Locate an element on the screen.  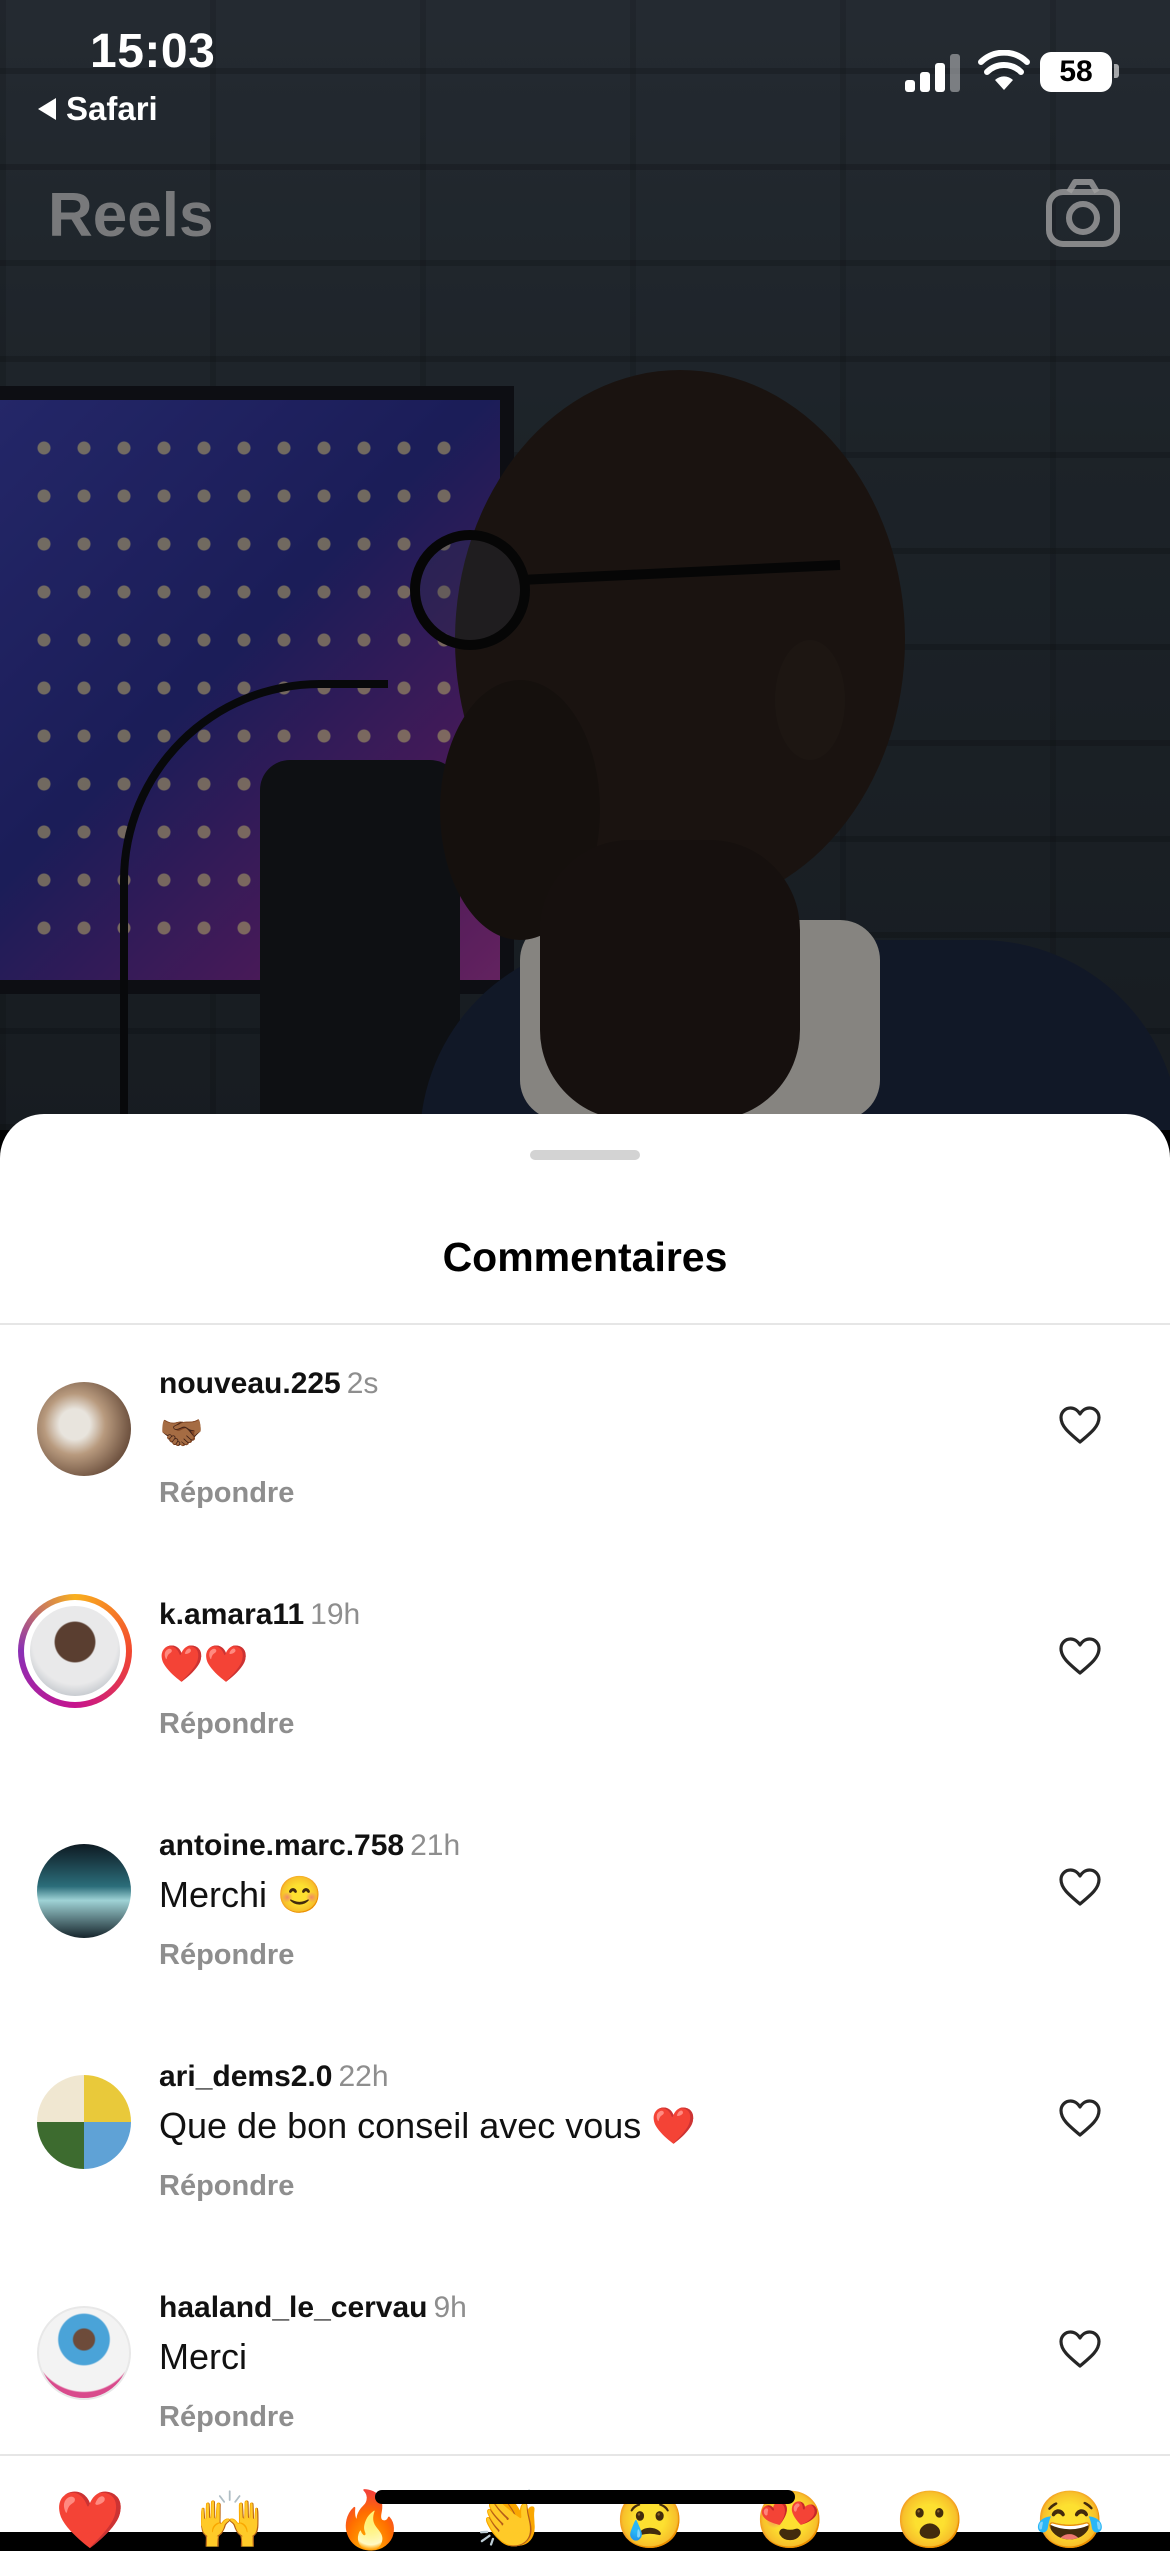
avatar-with-story-ring is located at coordinates (75, 1651).